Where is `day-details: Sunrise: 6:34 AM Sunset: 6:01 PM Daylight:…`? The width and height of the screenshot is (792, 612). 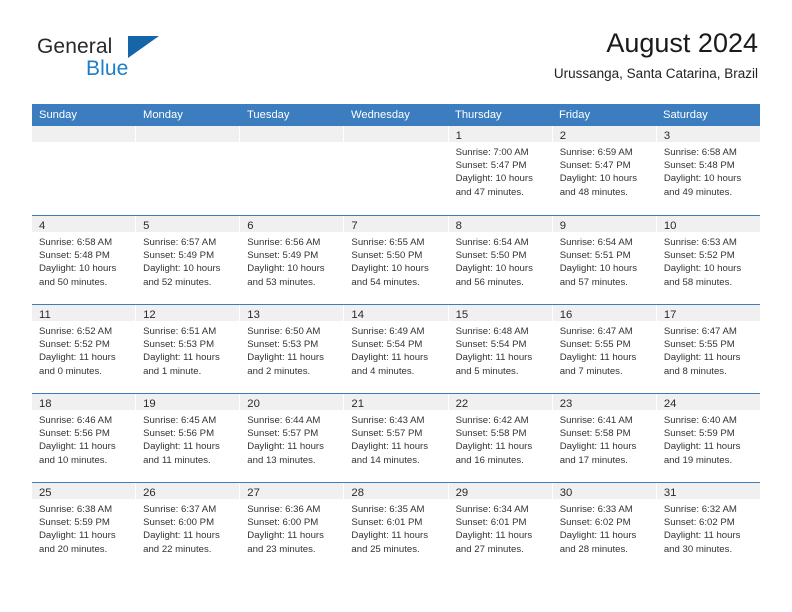 day-details: Sunrise: 6:34 AM Sunset: 6:01 PM Daylight:… is located at coordinates (500, 527).